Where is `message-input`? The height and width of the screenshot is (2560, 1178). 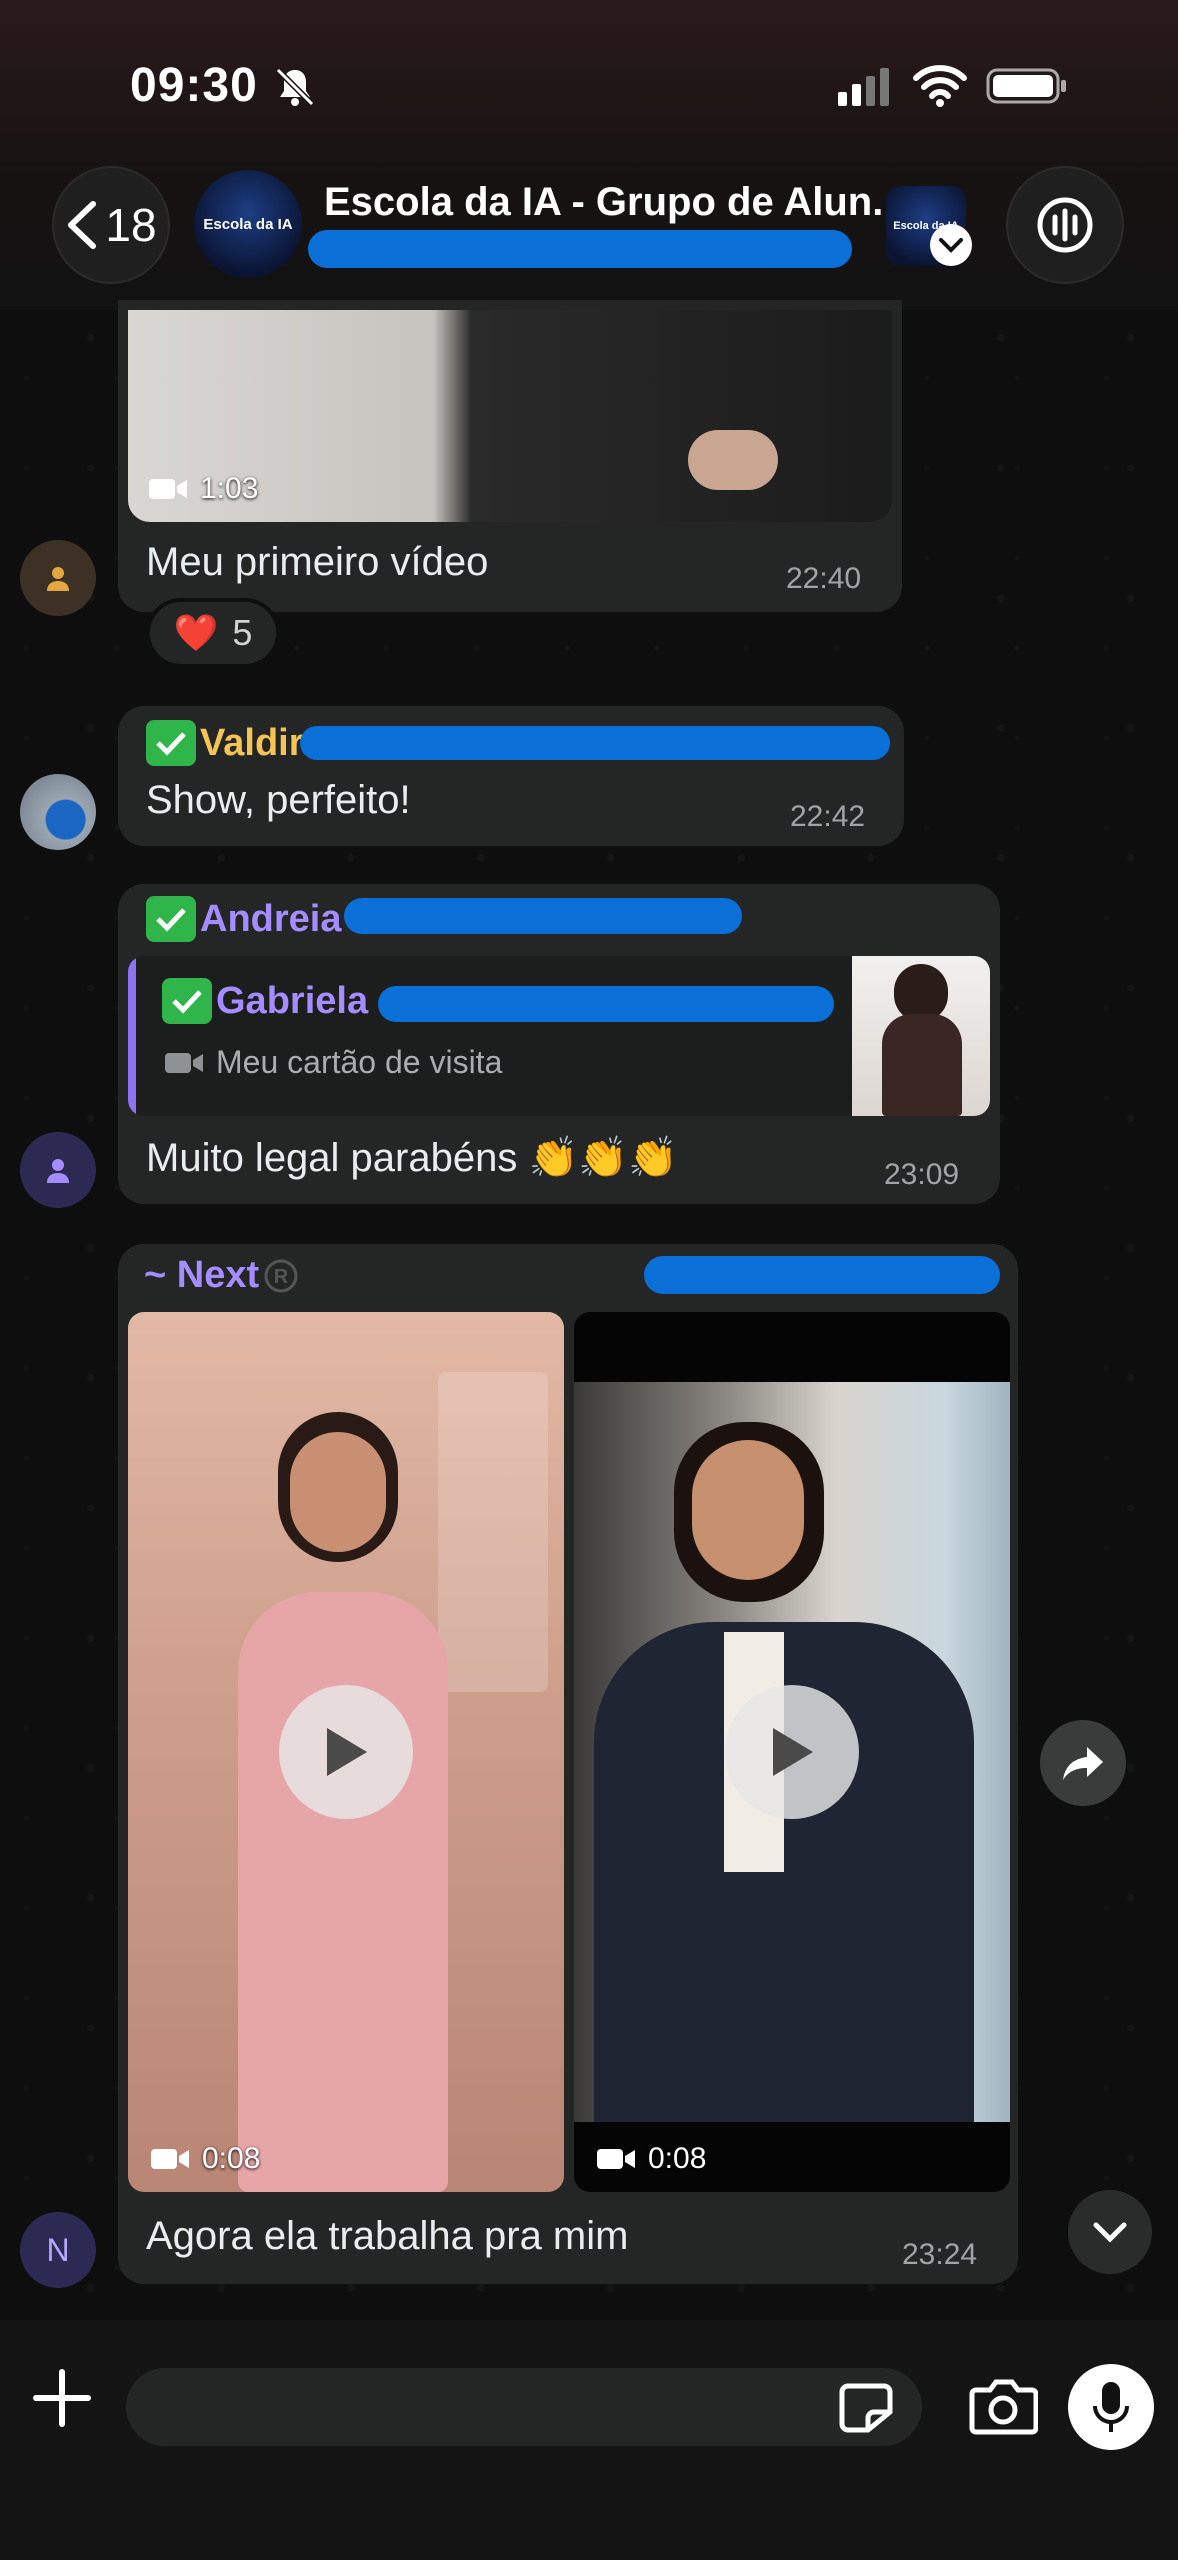 message-input is located at coordinates (524, 2407).